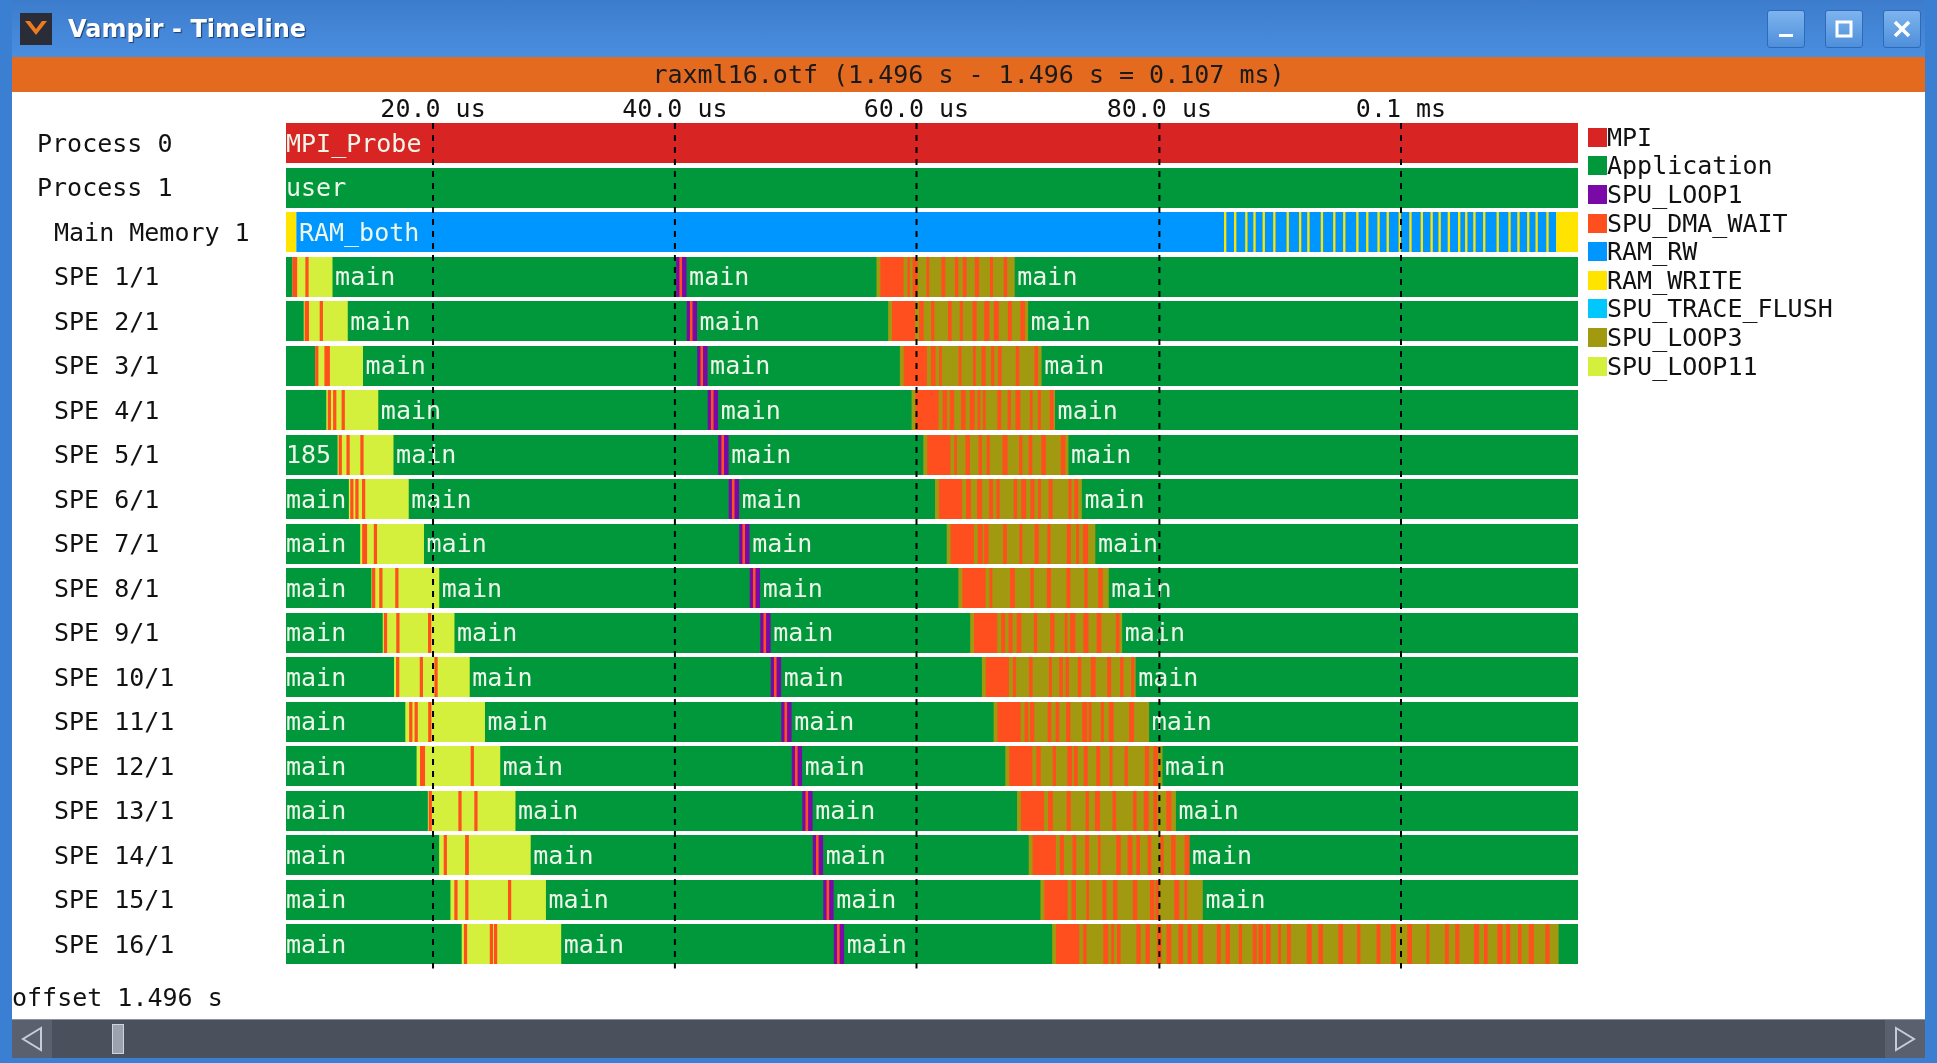 Image resolution: width=1937 pixels, height=1063 pixels. What do you see at coordinates (1697, 223) in the screenshot?
I see `legend-label: SPU_DMA_WAIT` at bounding box center [1697, 223].